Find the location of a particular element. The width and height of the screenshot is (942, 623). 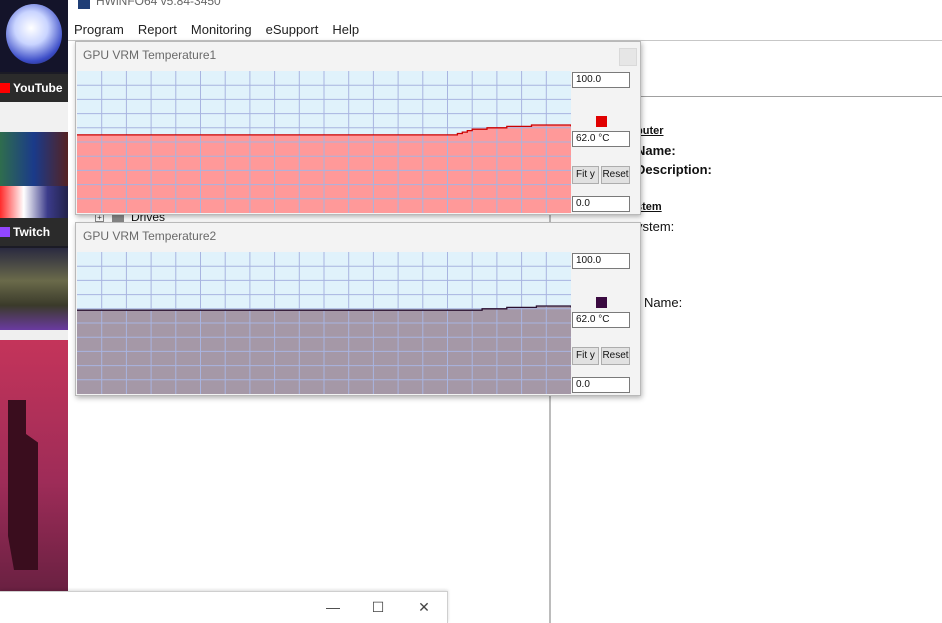

twitch-label: Twitch is located at coordinates (32, 232).